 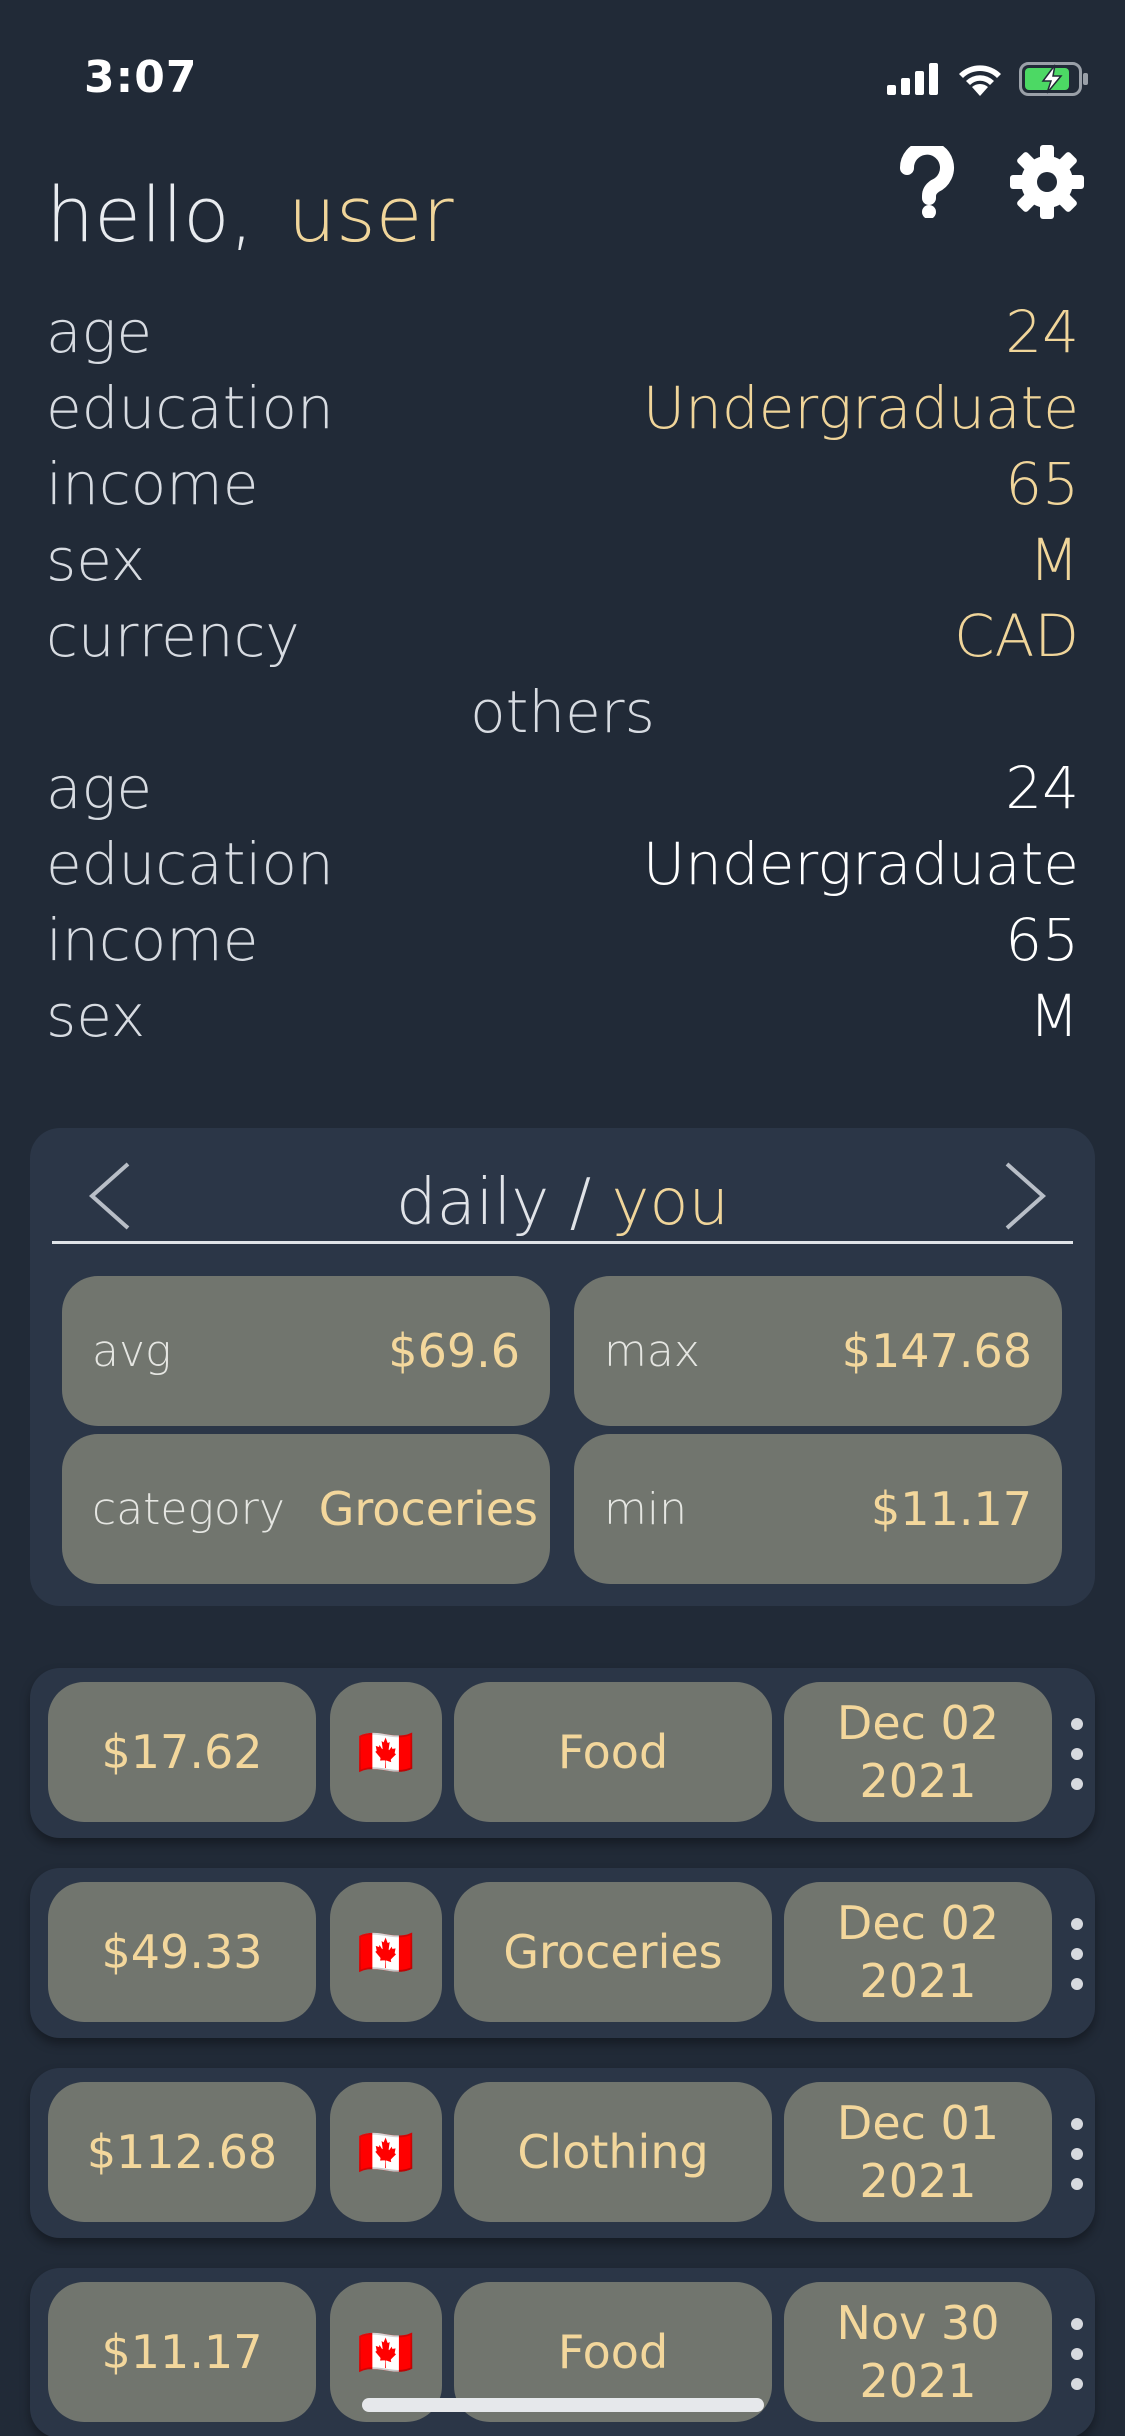 What do you see at coordinates (428, 1509) in the screenshot?
I see `stat-value: Groceries` at bounding box center [428, 1509].